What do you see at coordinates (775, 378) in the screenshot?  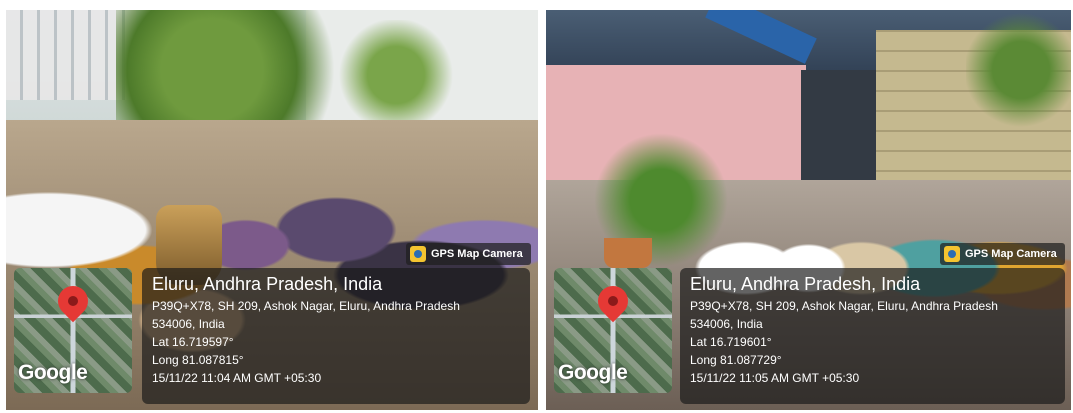 I see `datetime: 15/11/22 11:05 AM GMT +05:30` at bounding box center [775, 378].